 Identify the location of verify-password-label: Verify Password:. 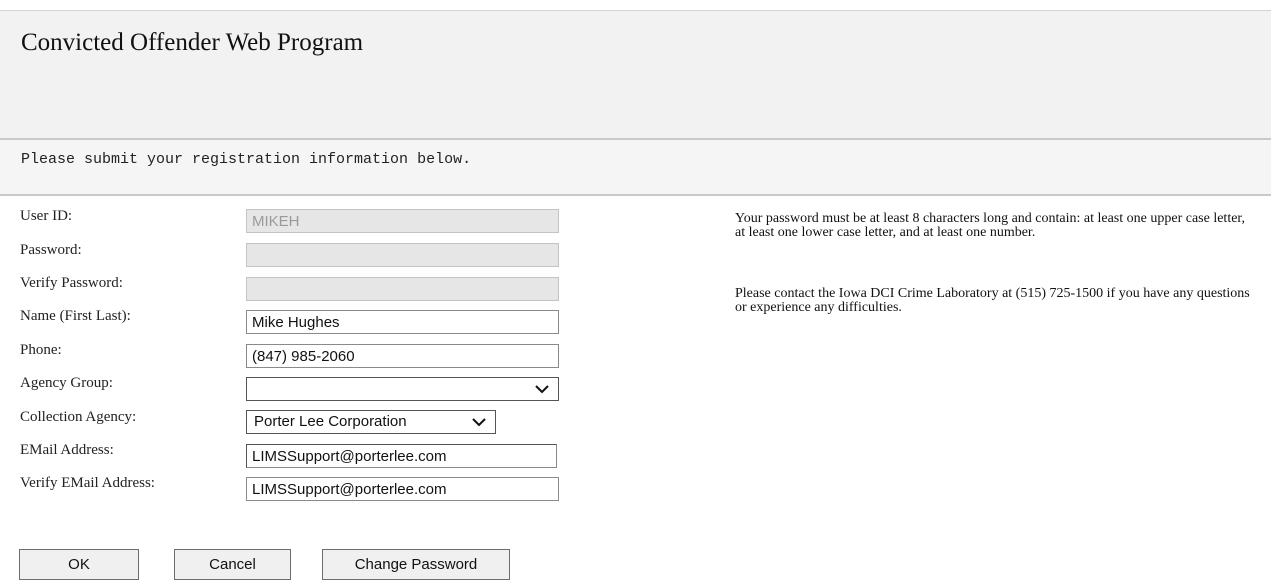
(71, 283).